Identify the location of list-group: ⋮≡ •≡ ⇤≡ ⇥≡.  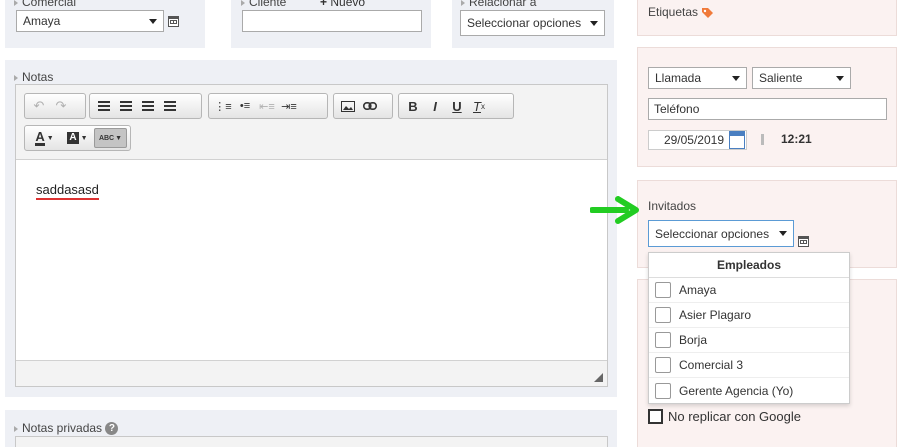
(268, 106).